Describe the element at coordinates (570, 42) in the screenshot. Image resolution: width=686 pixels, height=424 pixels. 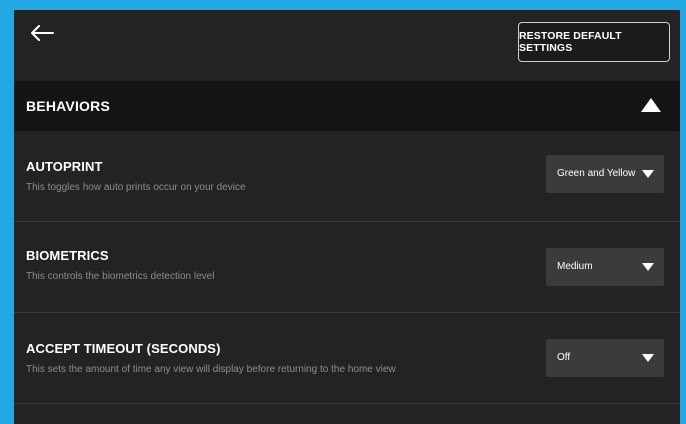
I see `restore-default-settings-label: RESTORE DEFAULT SETTINGS` at that location.